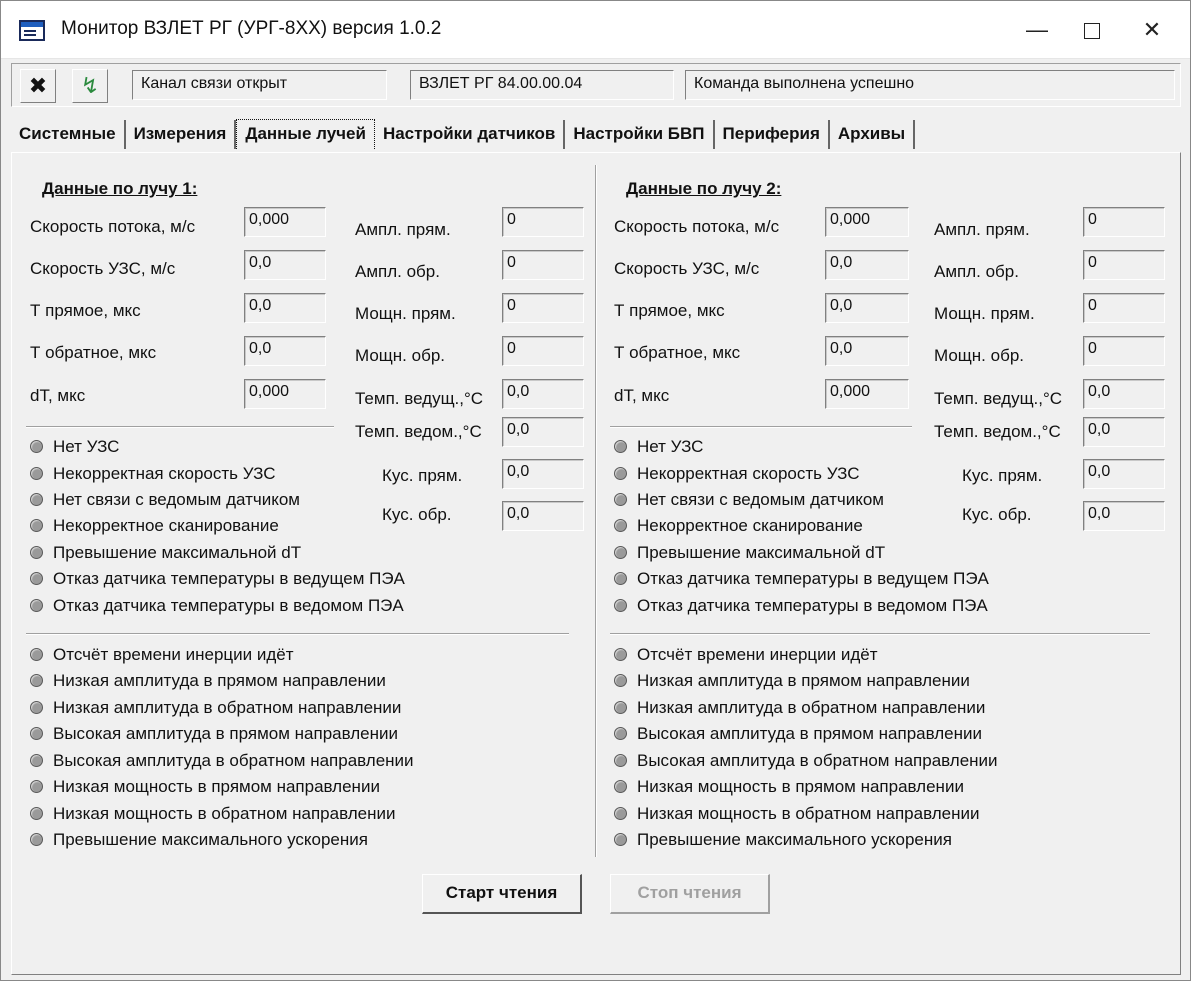 The image size is (1191, 981). I want to click on beam2-flow-speed-label: Скорость потока, м/с, so click(697, 226).